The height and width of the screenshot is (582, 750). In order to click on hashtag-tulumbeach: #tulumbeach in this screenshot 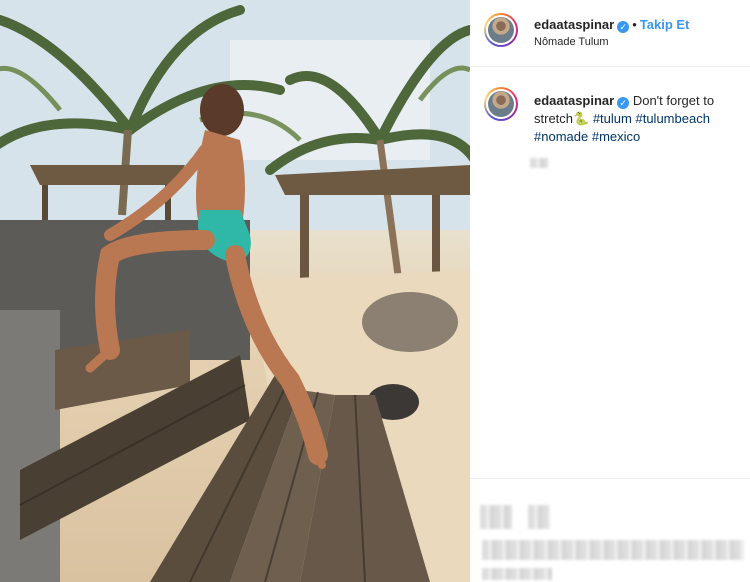, I will do `click(672, 118)`.